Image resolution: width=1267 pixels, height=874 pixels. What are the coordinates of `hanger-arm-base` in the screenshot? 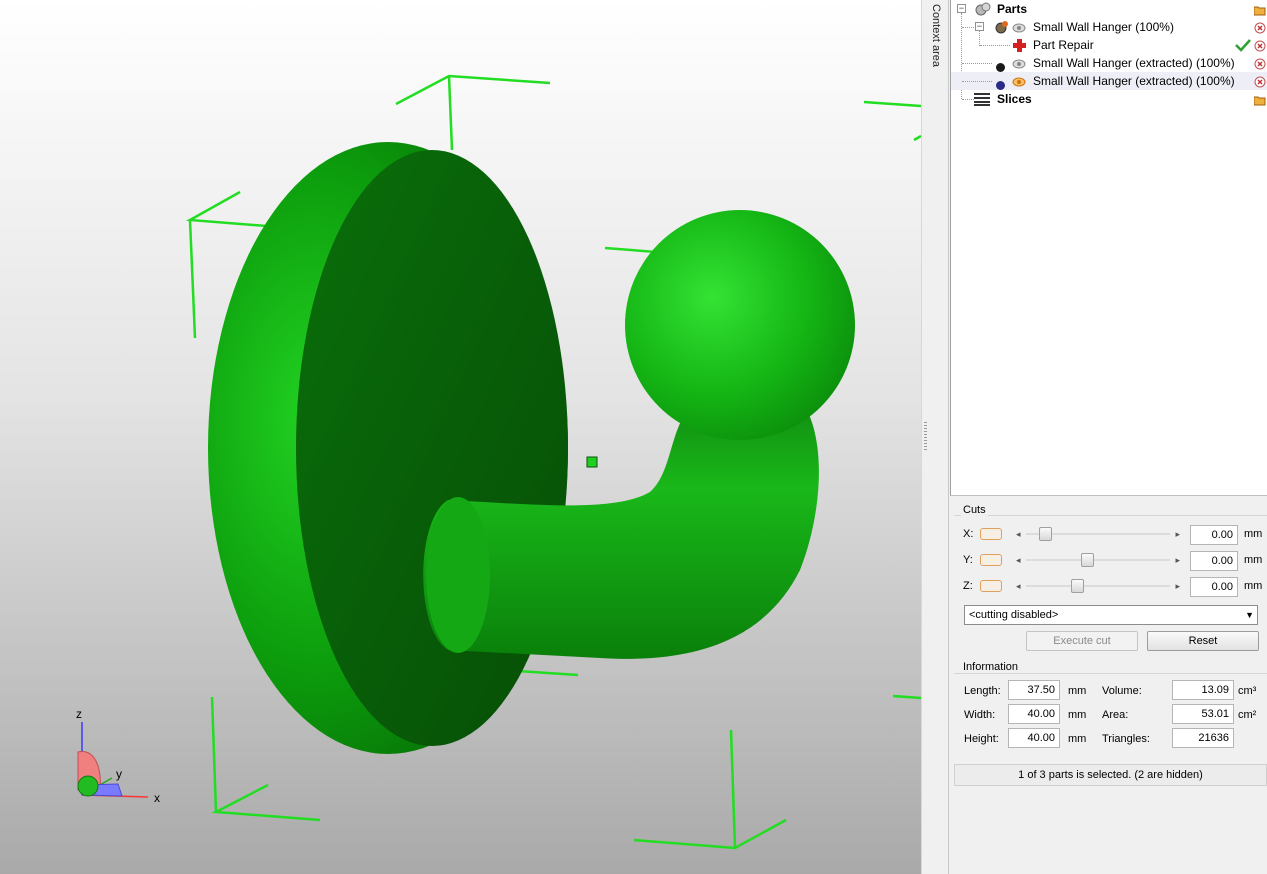 It's located at (458, 575).